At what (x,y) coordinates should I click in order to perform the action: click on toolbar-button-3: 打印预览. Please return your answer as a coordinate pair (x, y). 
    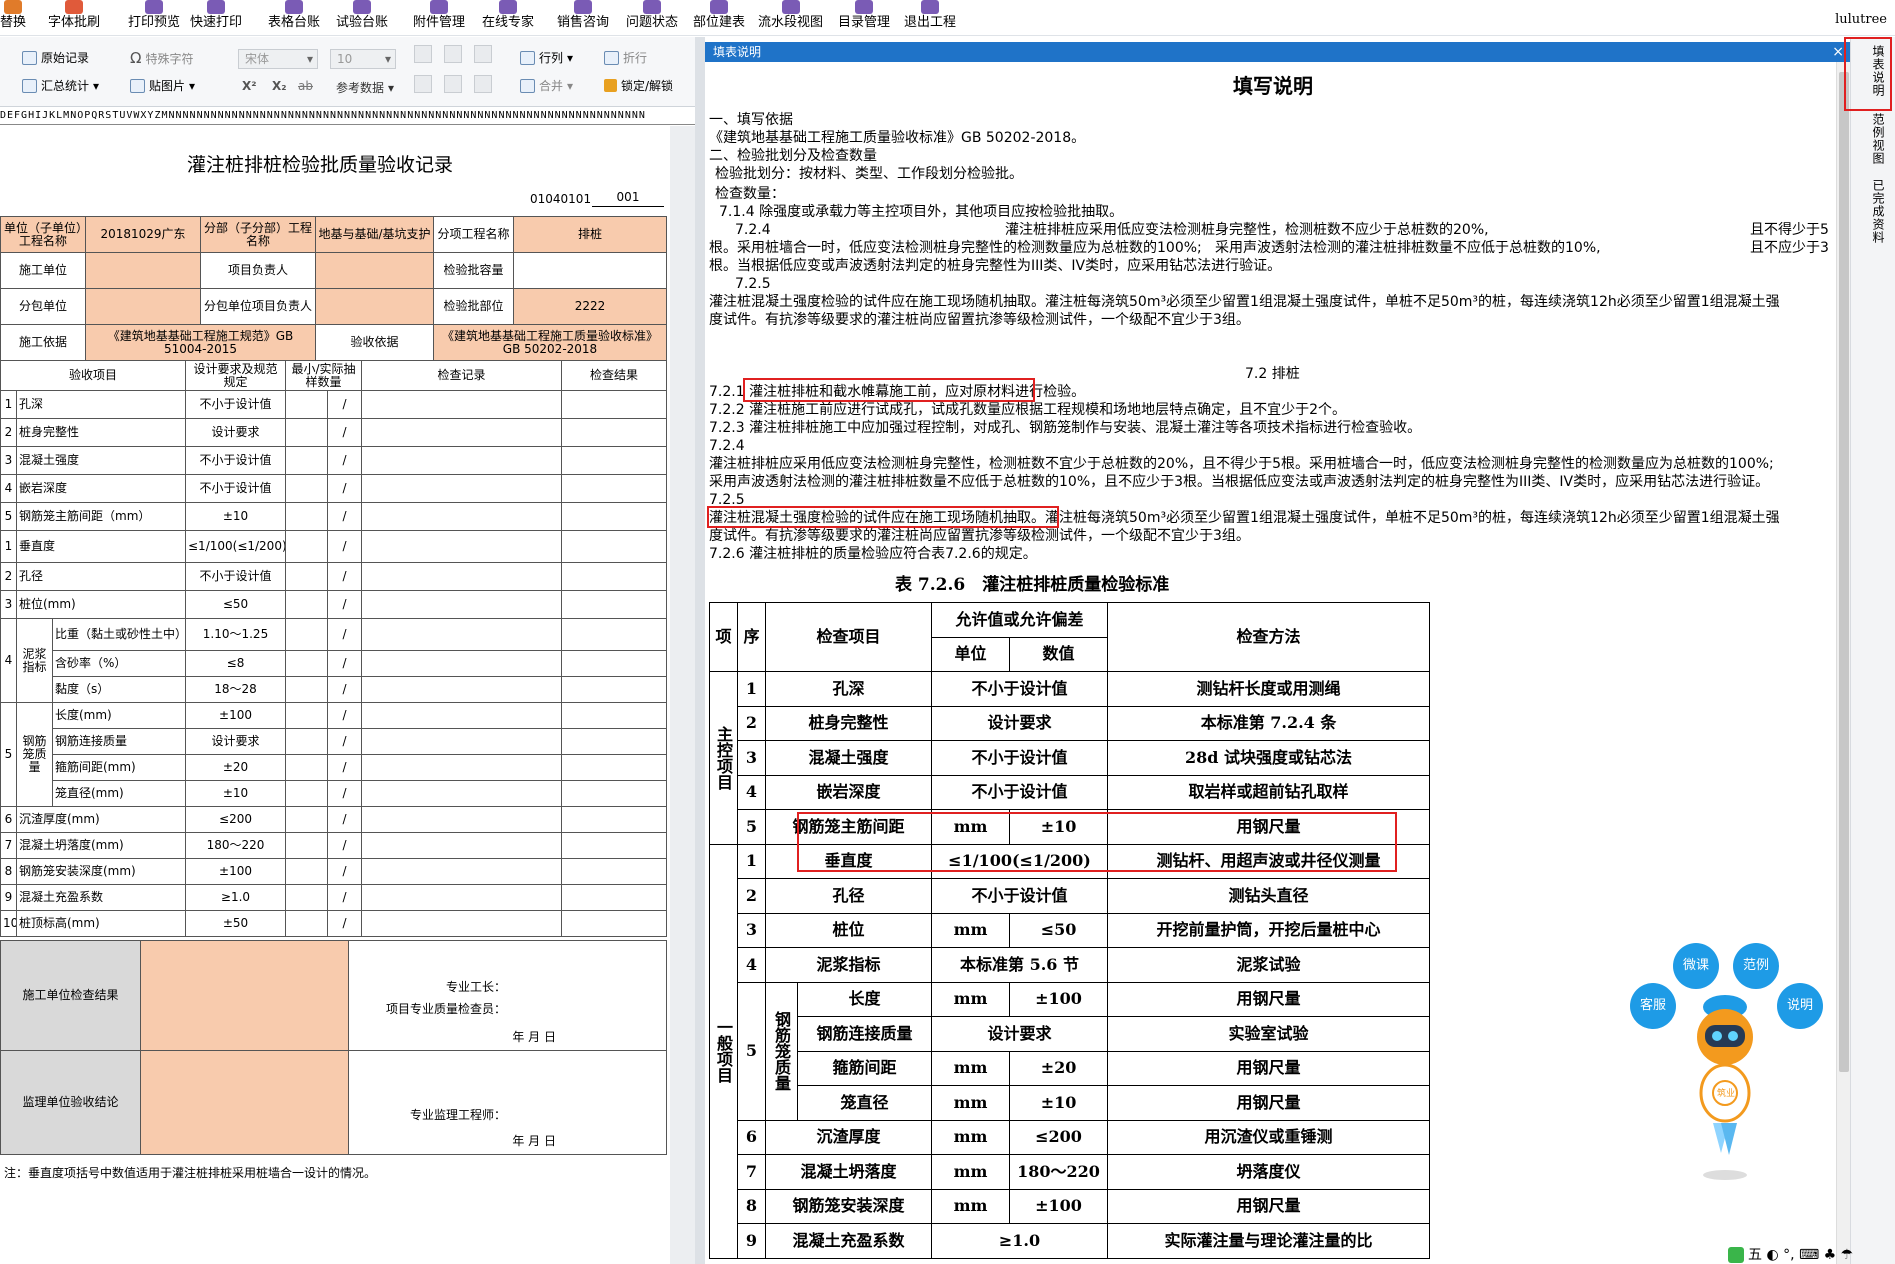
    Looking at the image, I should click on (154, 18).